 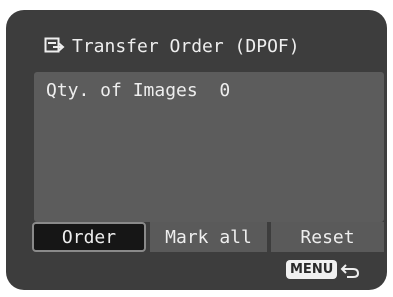 I want to click on qty-label: Qty. of Images, so click(x=122, y=90).